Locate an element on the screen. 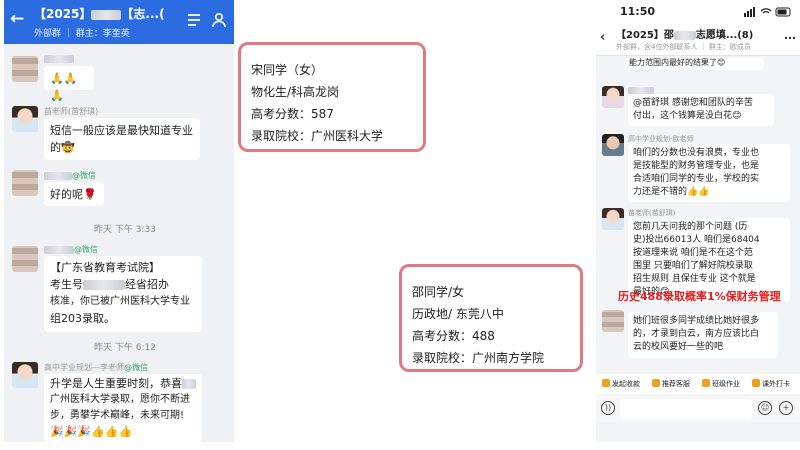 The image size is (800, 450). message-line: 考生号 经省招办 is located at coordinates (123, 284).